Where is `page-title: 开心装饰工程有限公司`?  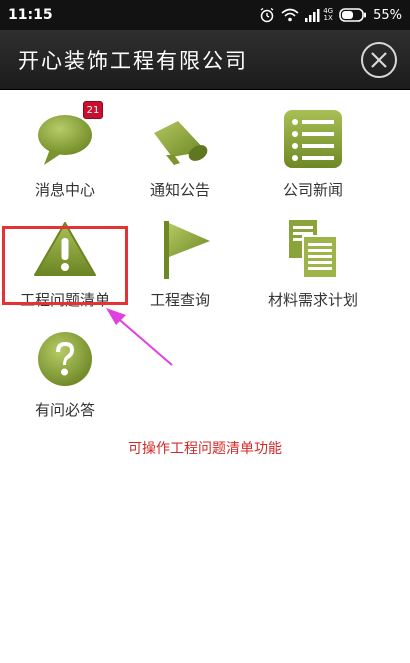
page-title: 开心装饰工程有限公司 is located at coordinates (133, 60).